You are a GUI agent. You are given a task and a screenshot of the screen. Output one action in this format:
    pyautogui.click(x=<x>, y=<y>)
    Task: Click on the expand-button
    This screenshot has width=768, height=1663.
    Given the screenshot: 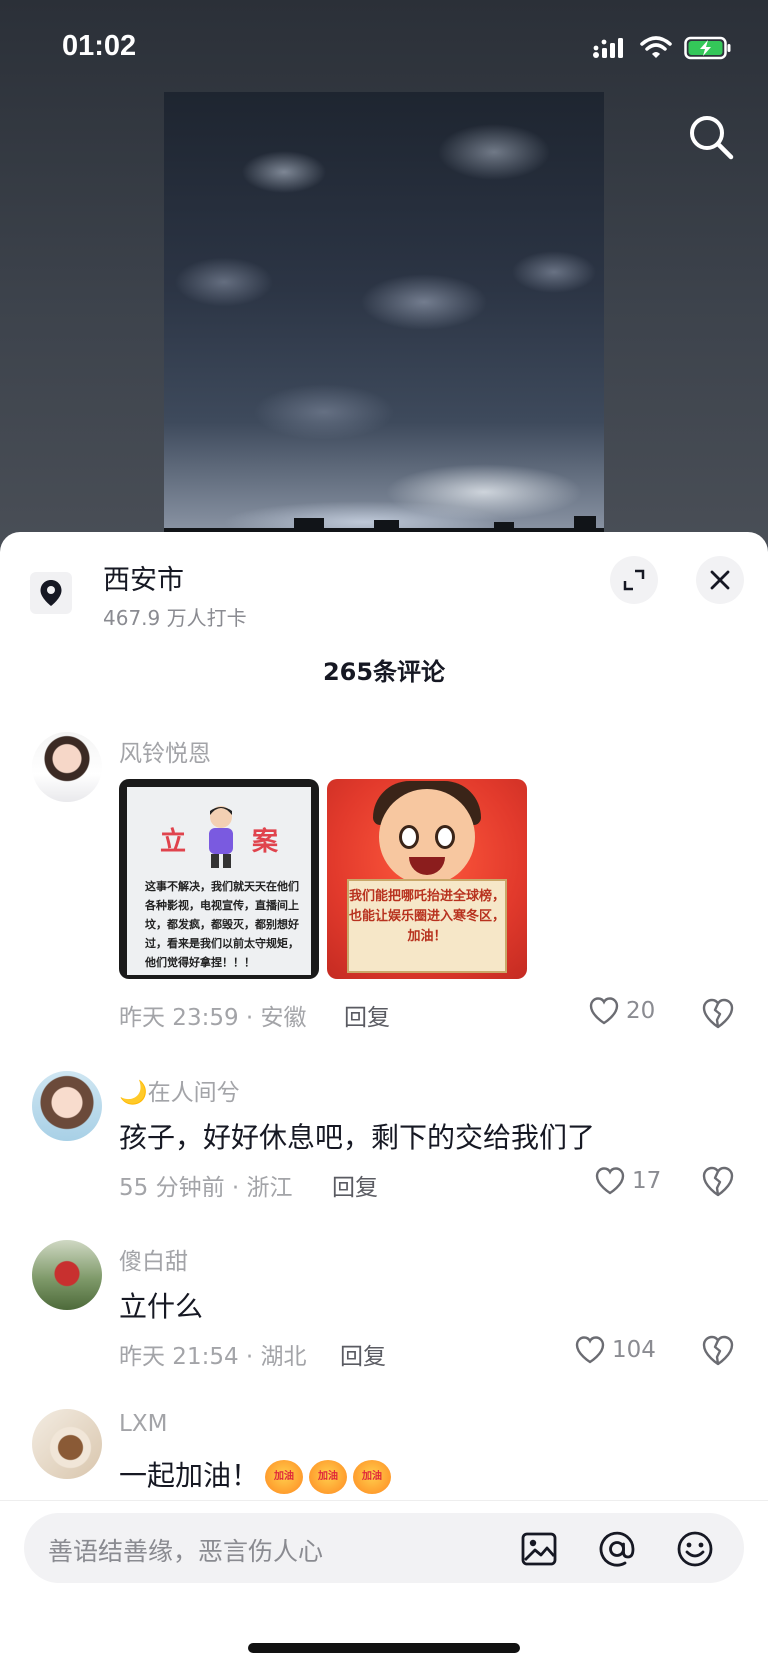 What is the action you would take?
    pyautogui.click(x=634, y=580)
    